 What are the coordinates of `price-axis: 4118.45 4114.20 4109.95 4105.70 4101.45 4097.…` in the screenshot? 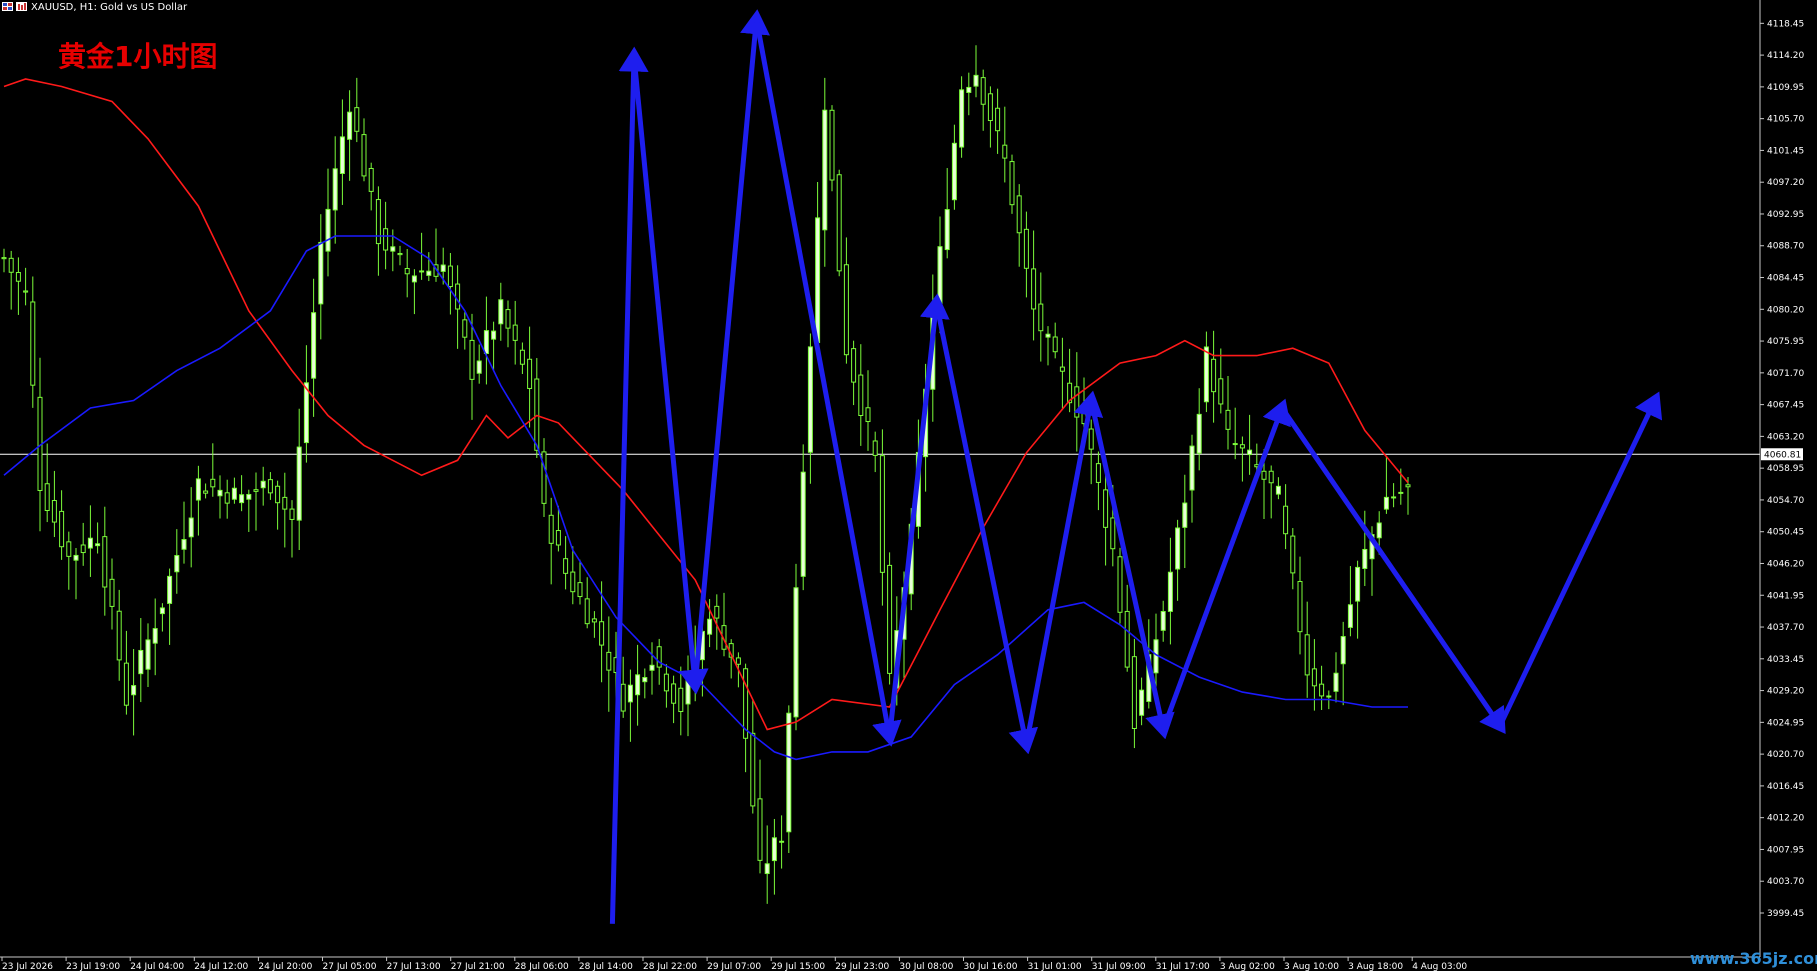 It's located at (1782, 469).